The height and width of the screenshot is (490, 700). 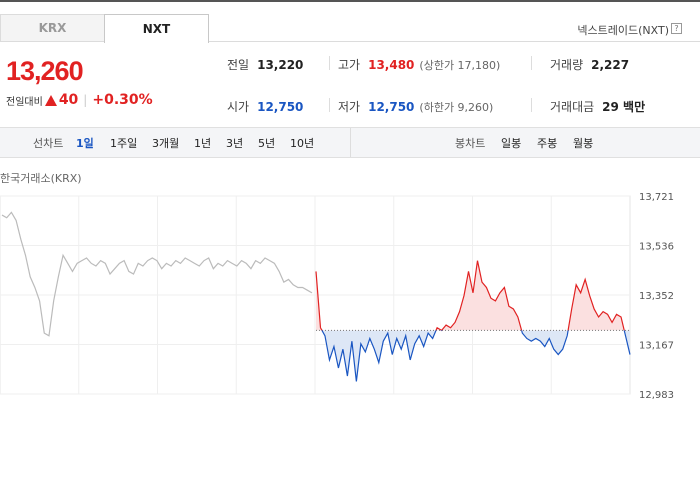 I want to click on period-1week: 1주일, so click(x=123, y=142).